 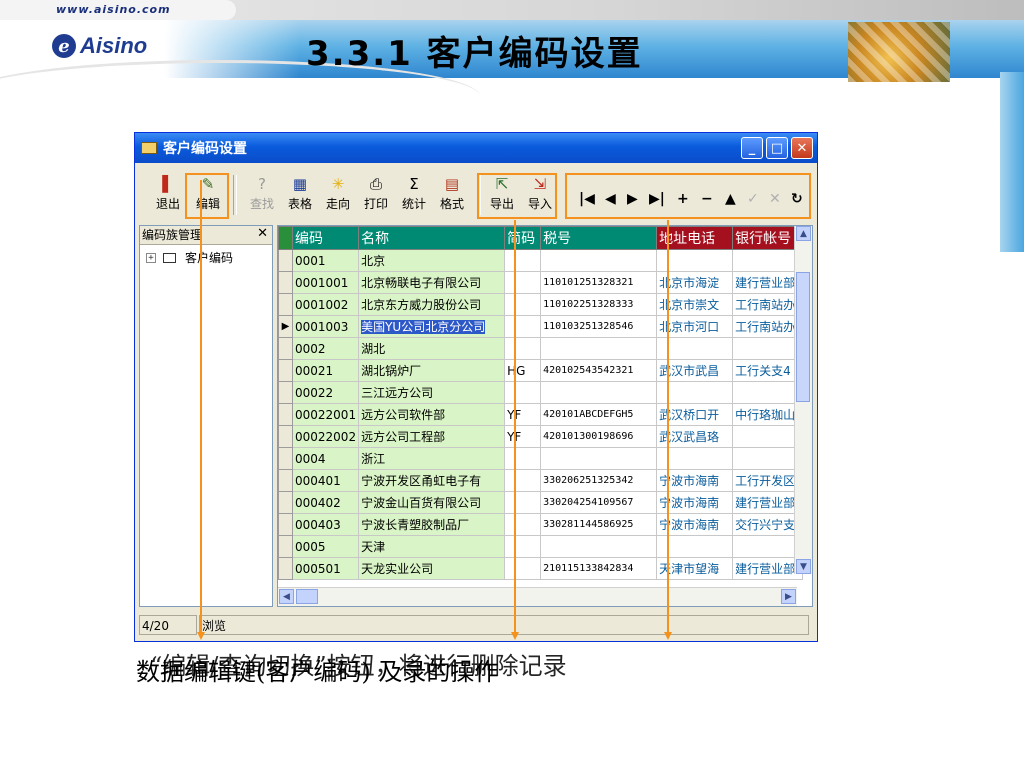 What do you see at coordinates (802, 148) in the screenshot?
I see `close-button: ✕` at bounding box center [802, 148].